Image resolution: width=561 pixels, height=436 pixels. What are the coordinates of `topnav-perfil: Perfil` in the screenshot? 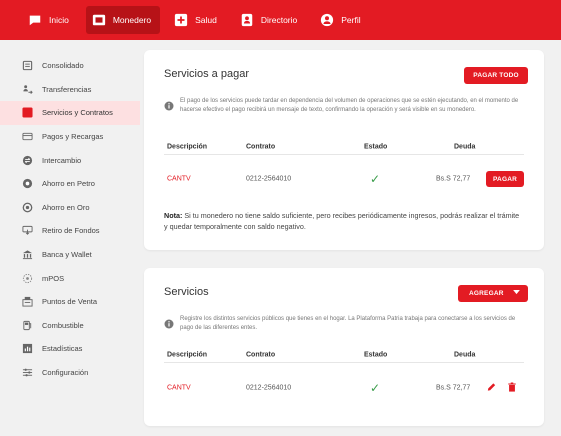 It's located at (341, 20).